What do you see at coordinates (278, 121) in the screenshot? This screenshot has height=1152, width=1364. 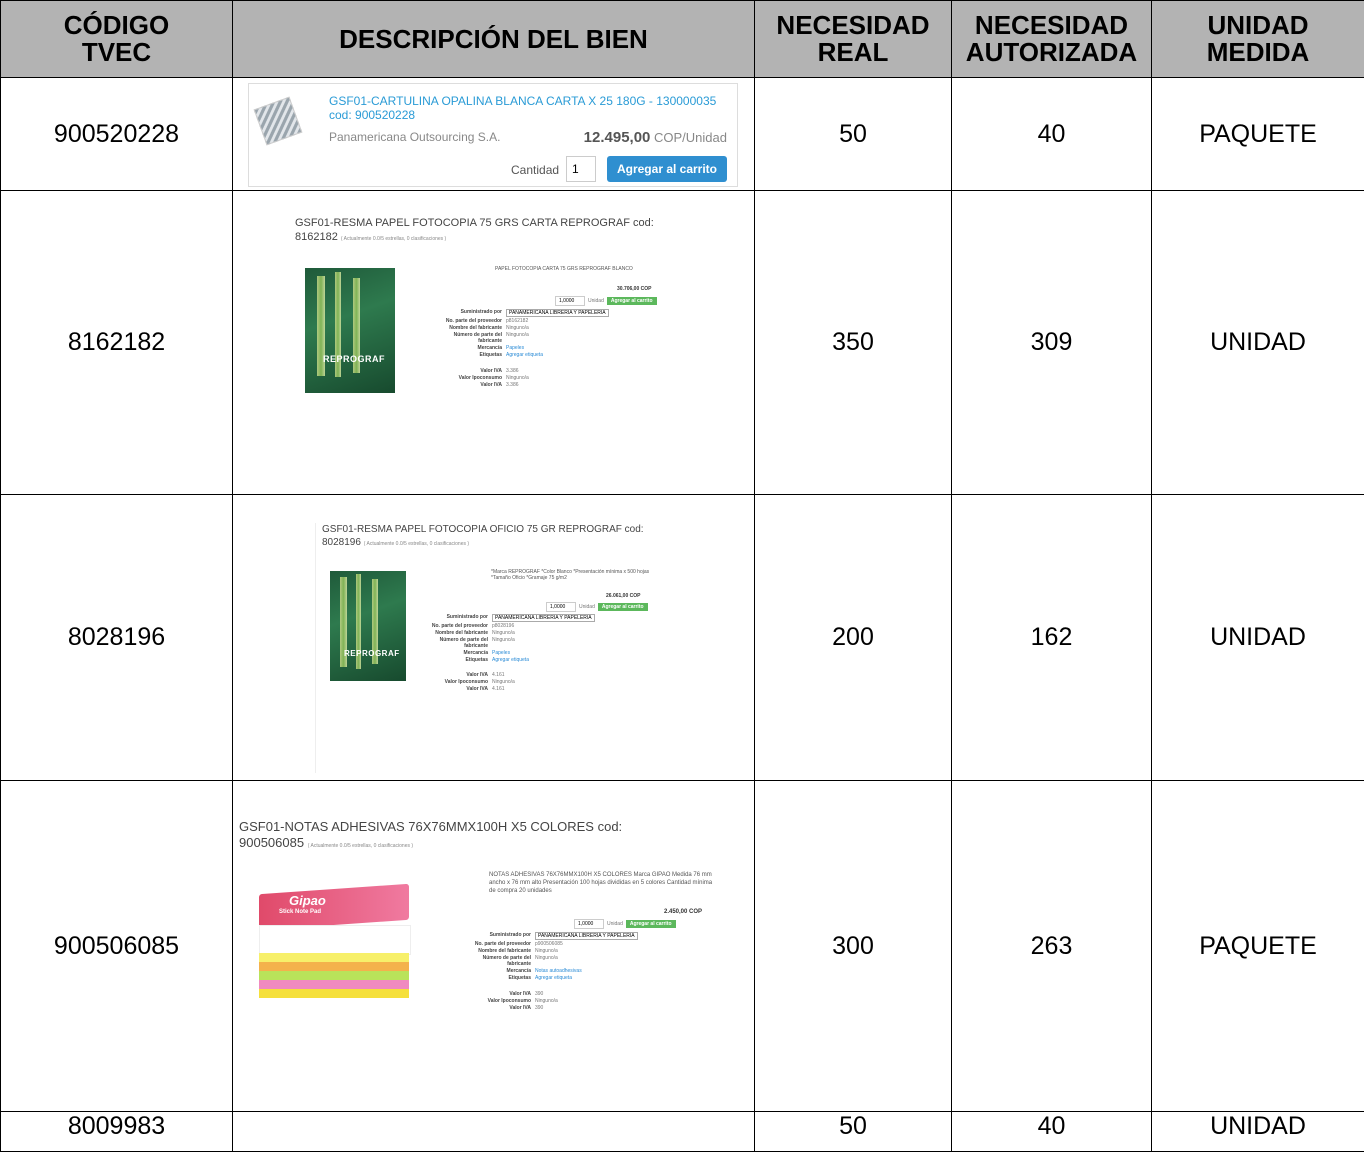 I see `product-thumbnail` at bounding box center [278, 121].